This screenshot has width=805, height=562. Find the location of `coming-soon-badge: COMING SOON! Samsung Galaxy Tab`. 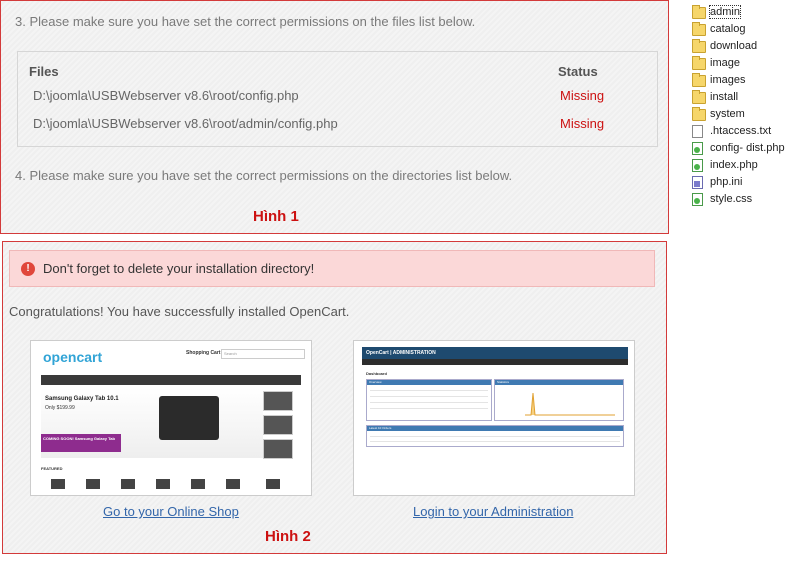

coming-soon-badge: COMING SOON! Samsung Galaxy Tab is located at coordinates (81, 443).